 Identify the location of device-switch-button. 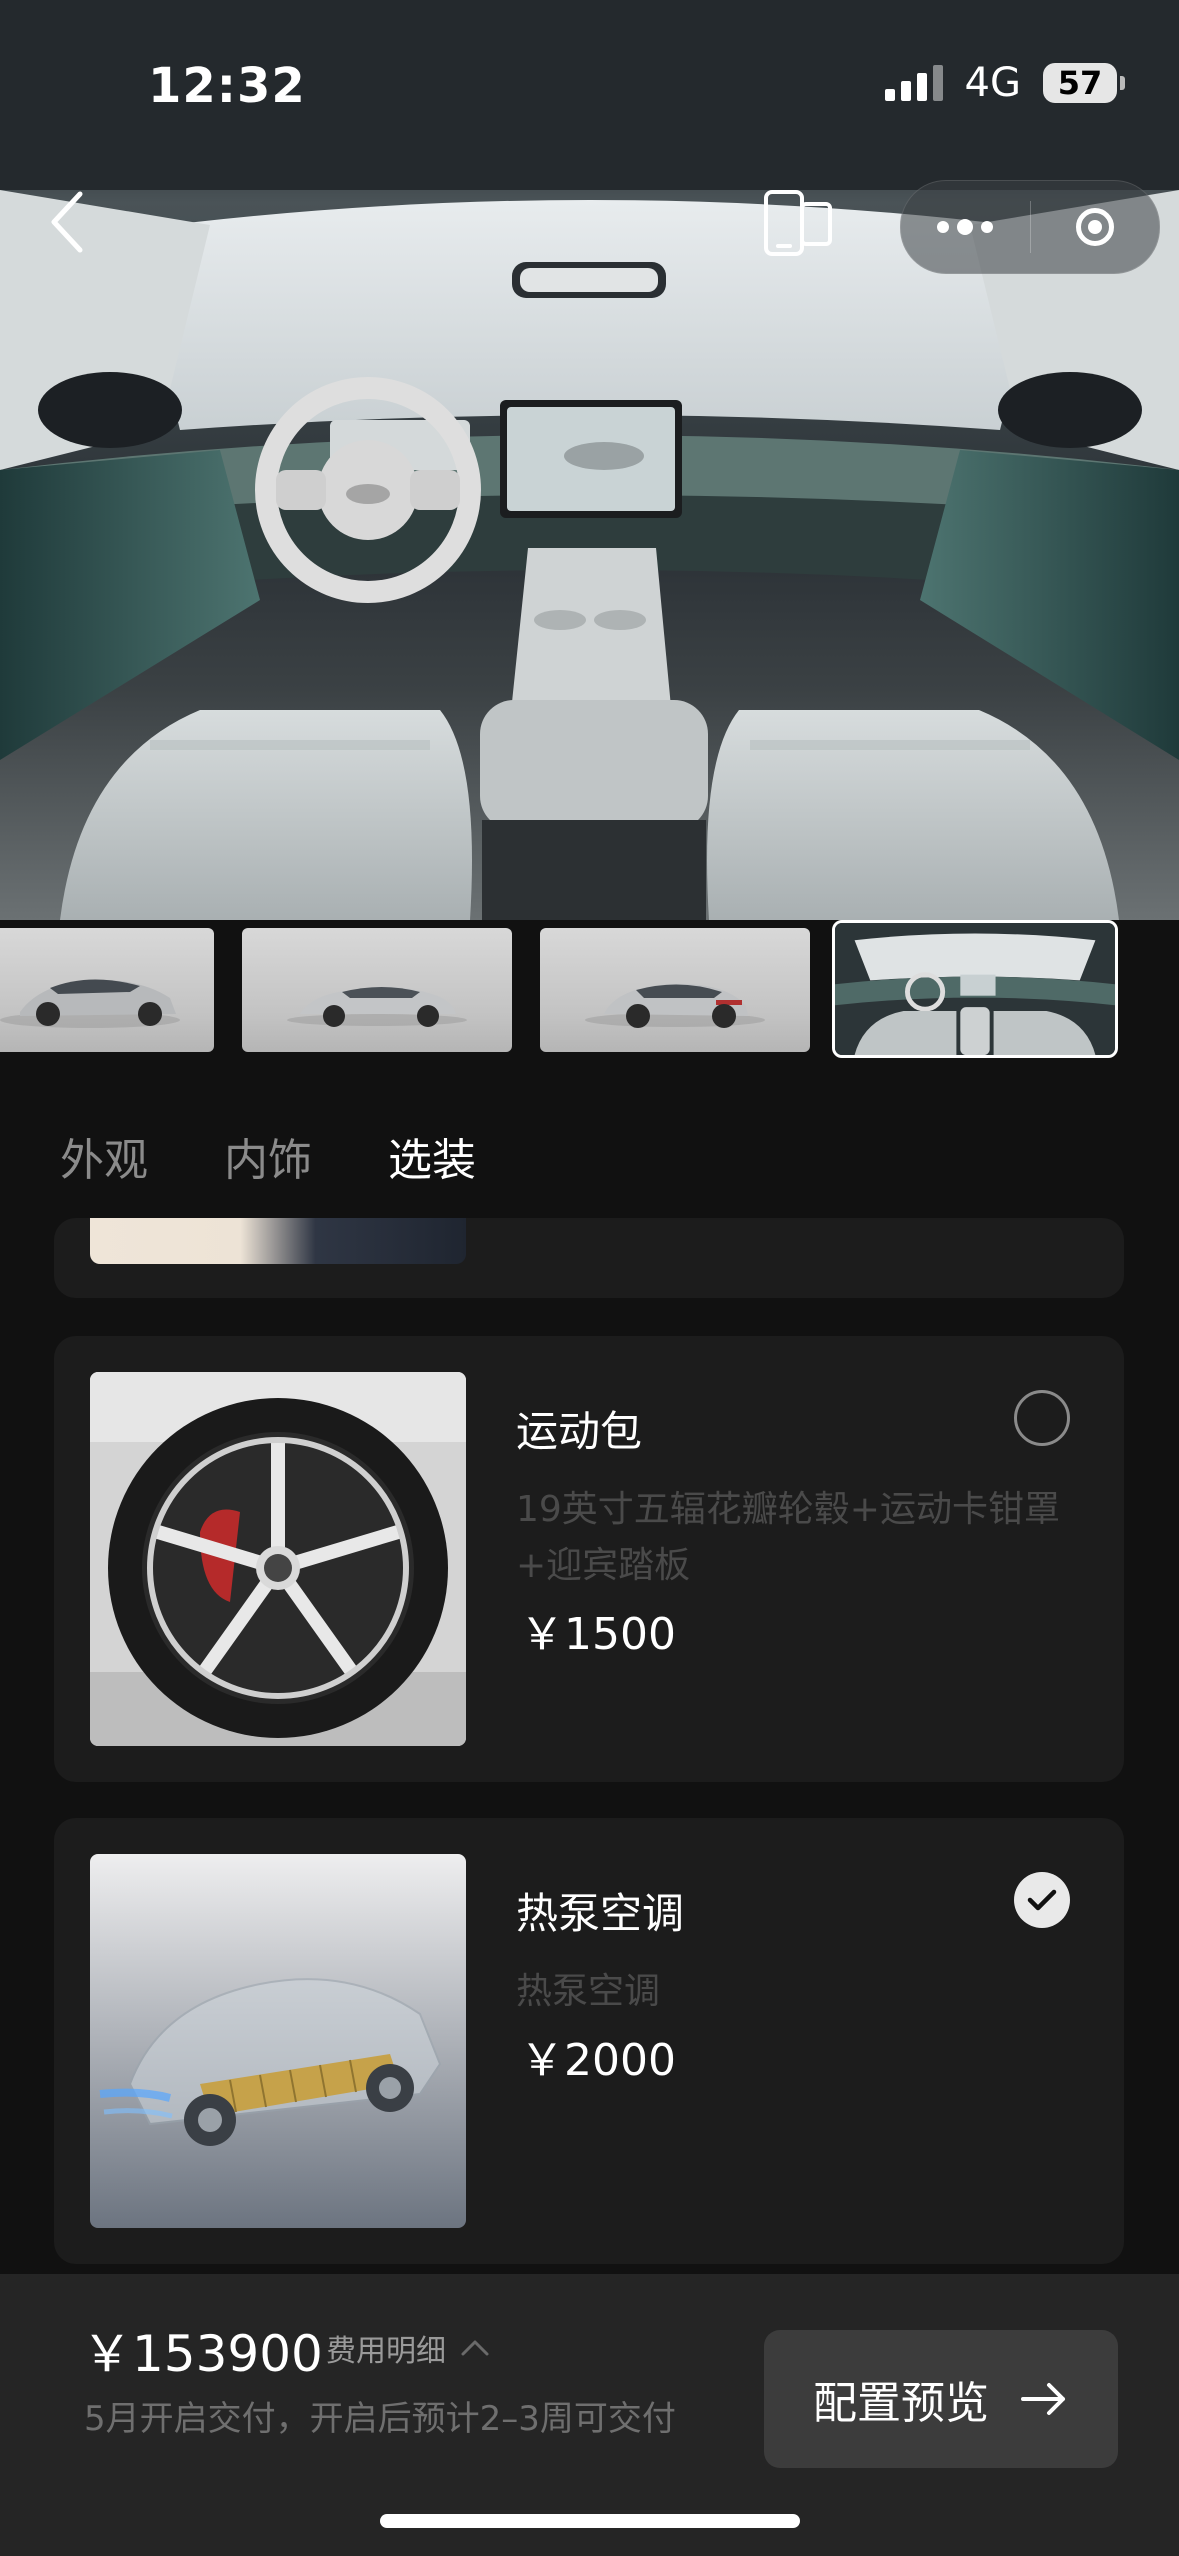
(798, 224).